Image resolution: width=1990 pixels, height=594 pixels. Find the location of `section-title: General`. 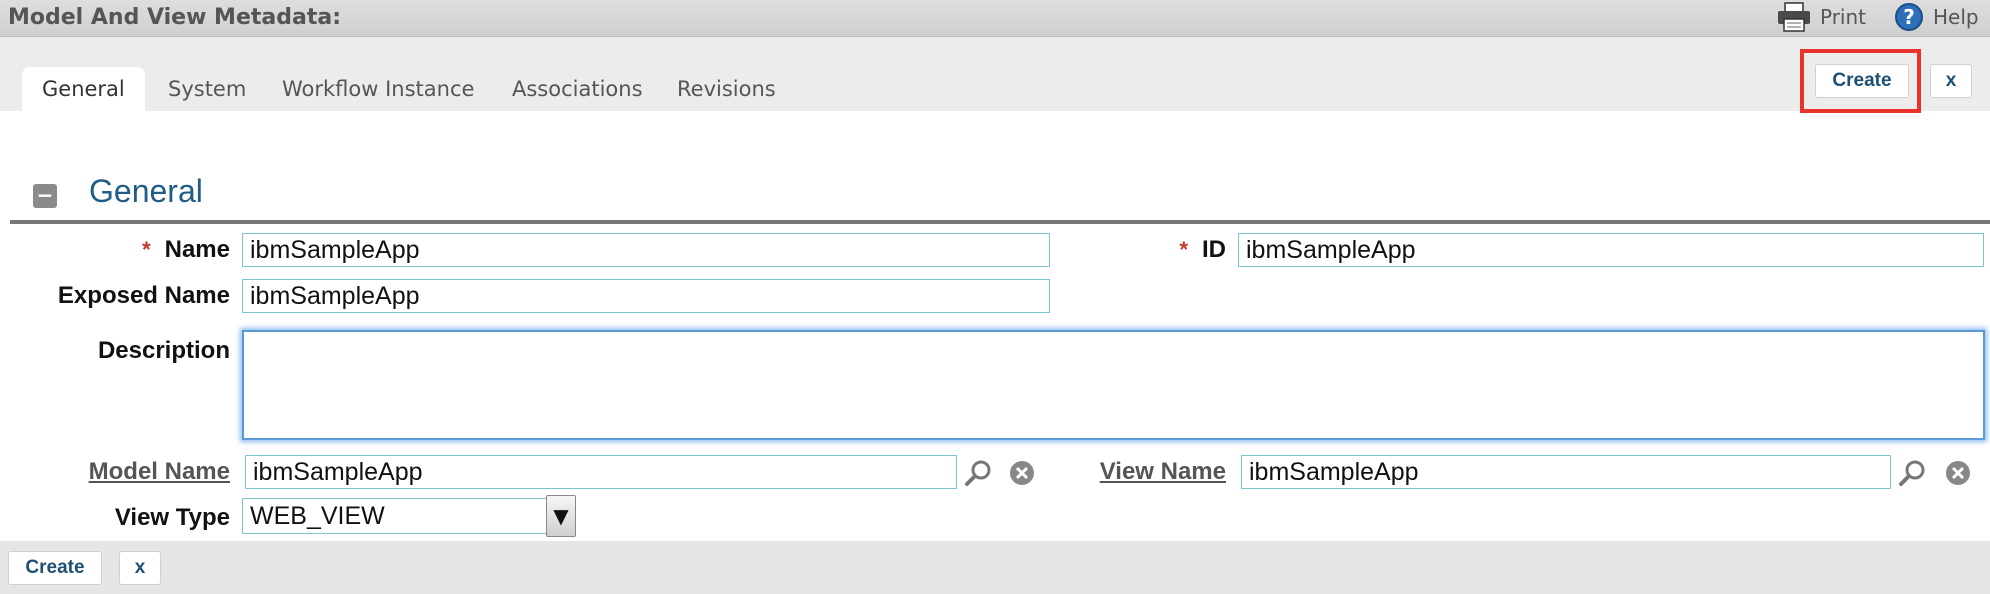

section-title: General is located at coordinates (146, 191).